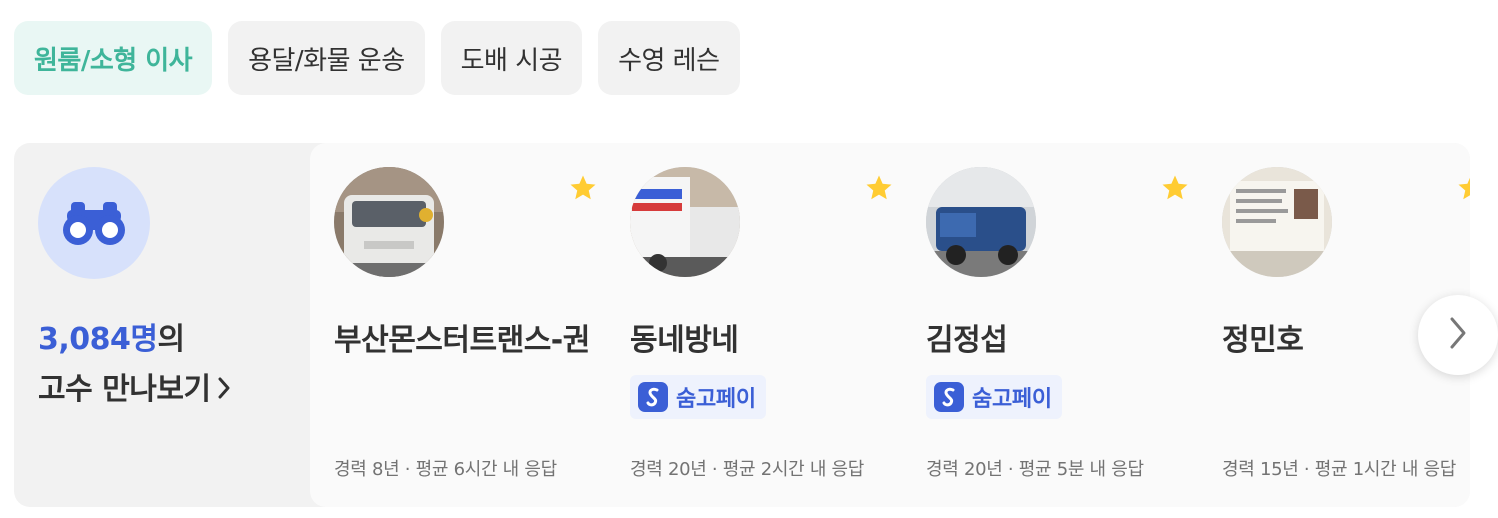 Image resolution: width=1498 pixels, height=518 pixels. Describe the element at coordinates (1050, 325) in the screenshot. I see `pro-card: 김정섭 숨고페이 경력 20년 · 평균 5분 내 응답` at that location.